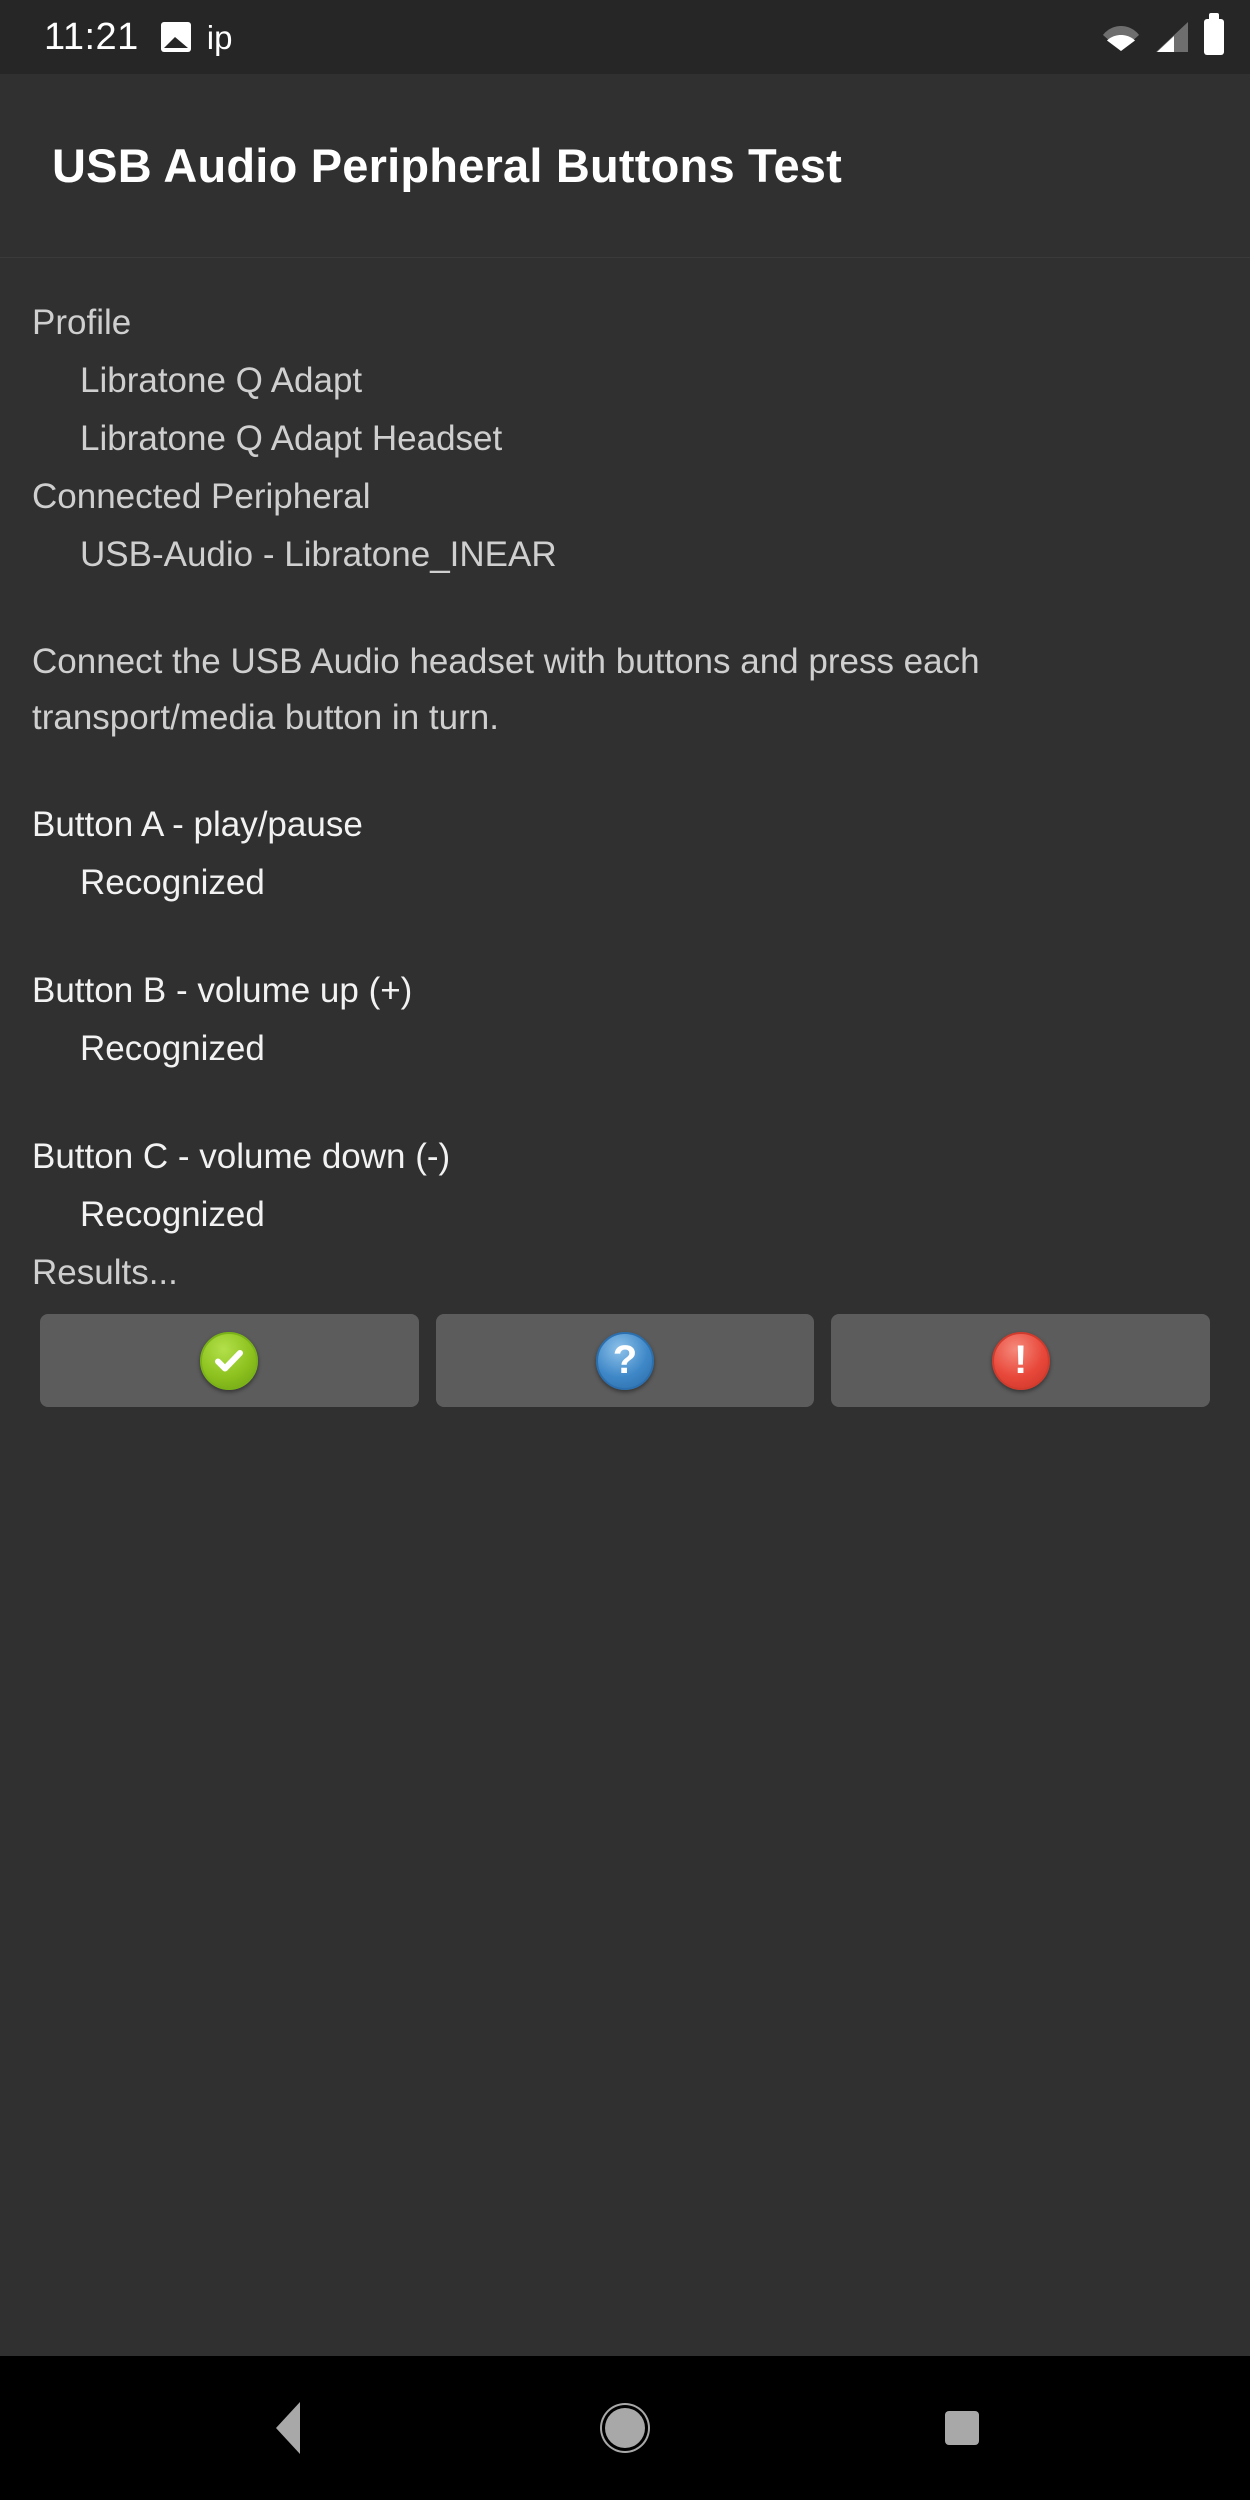  What do you see at coordinates (201, 496) in the screenshot?
I see `connected-peripheral-heading: Connected Peripheral` at bounding box center [201, 496].